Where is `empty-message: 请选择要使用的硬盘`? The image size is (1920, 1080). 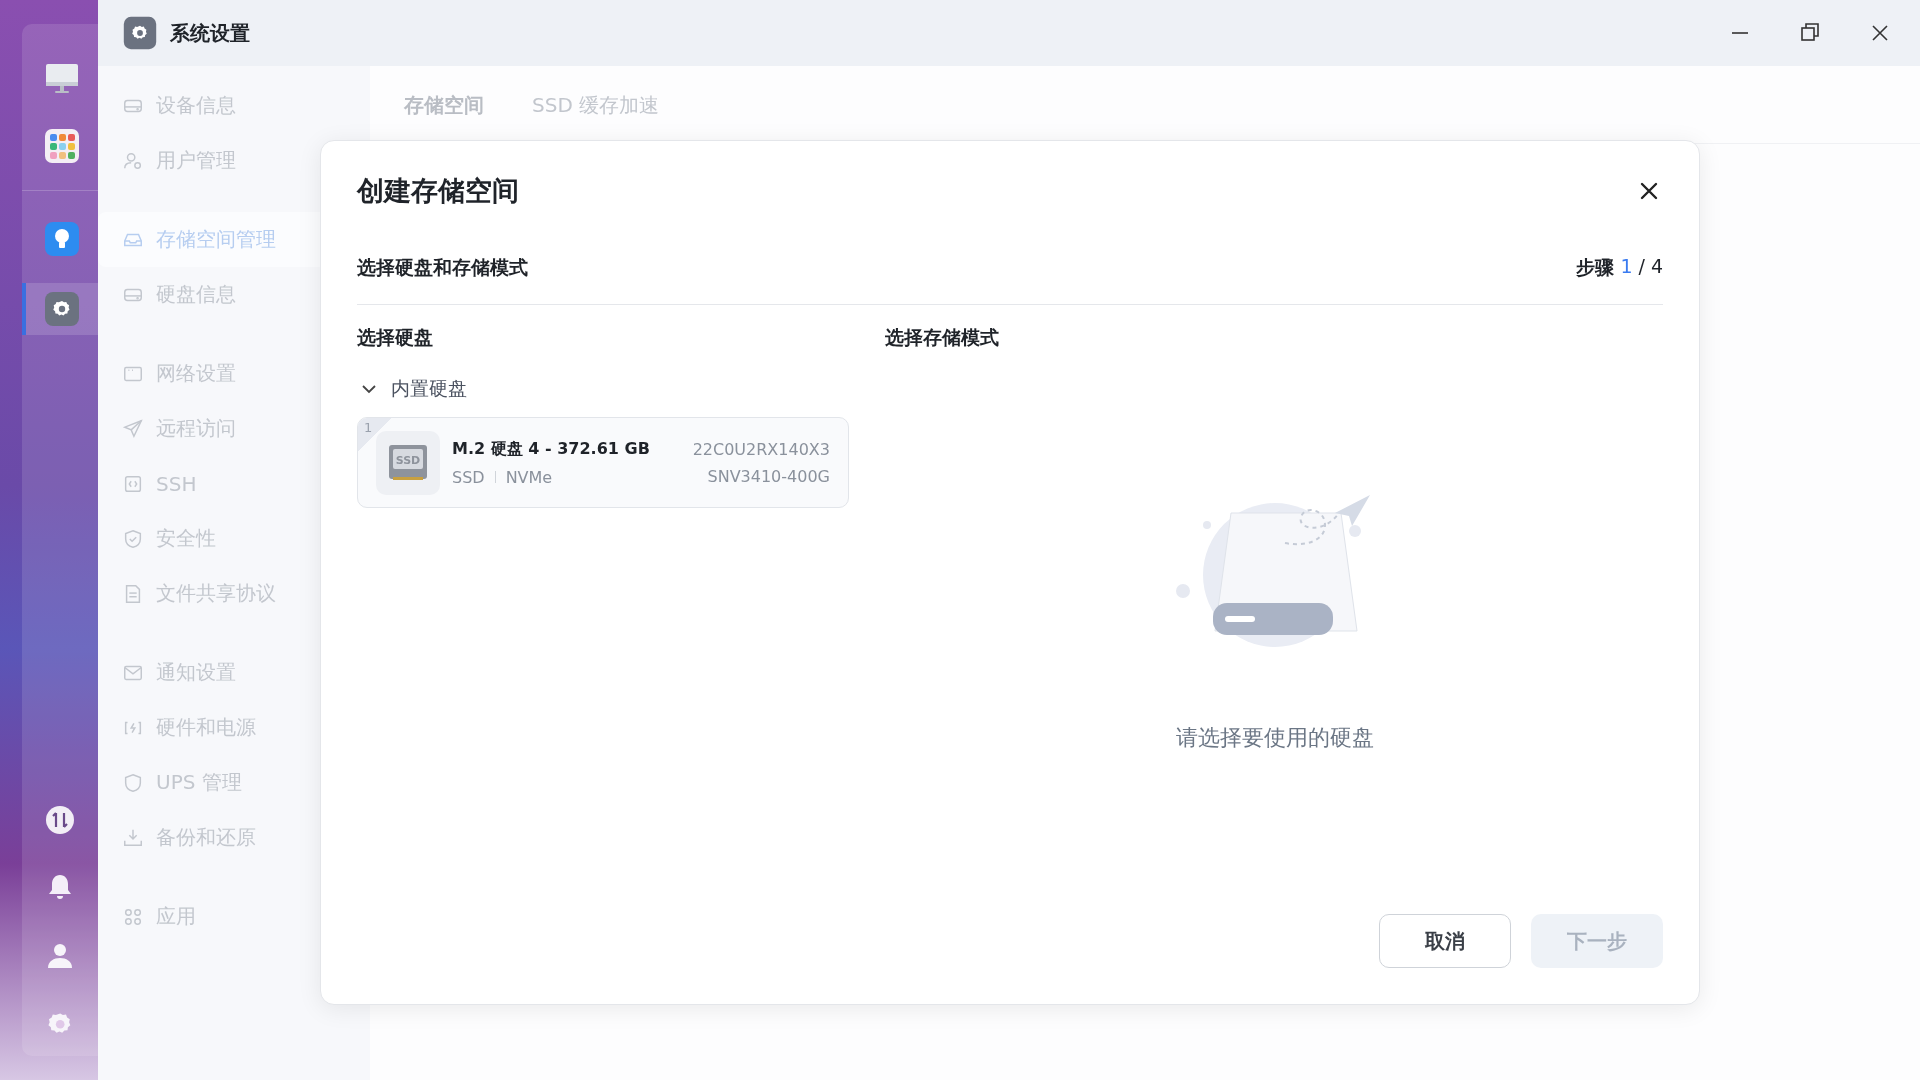 empty-message: 请选择要使用的硬盘 is located at coordinates (1275, 738).